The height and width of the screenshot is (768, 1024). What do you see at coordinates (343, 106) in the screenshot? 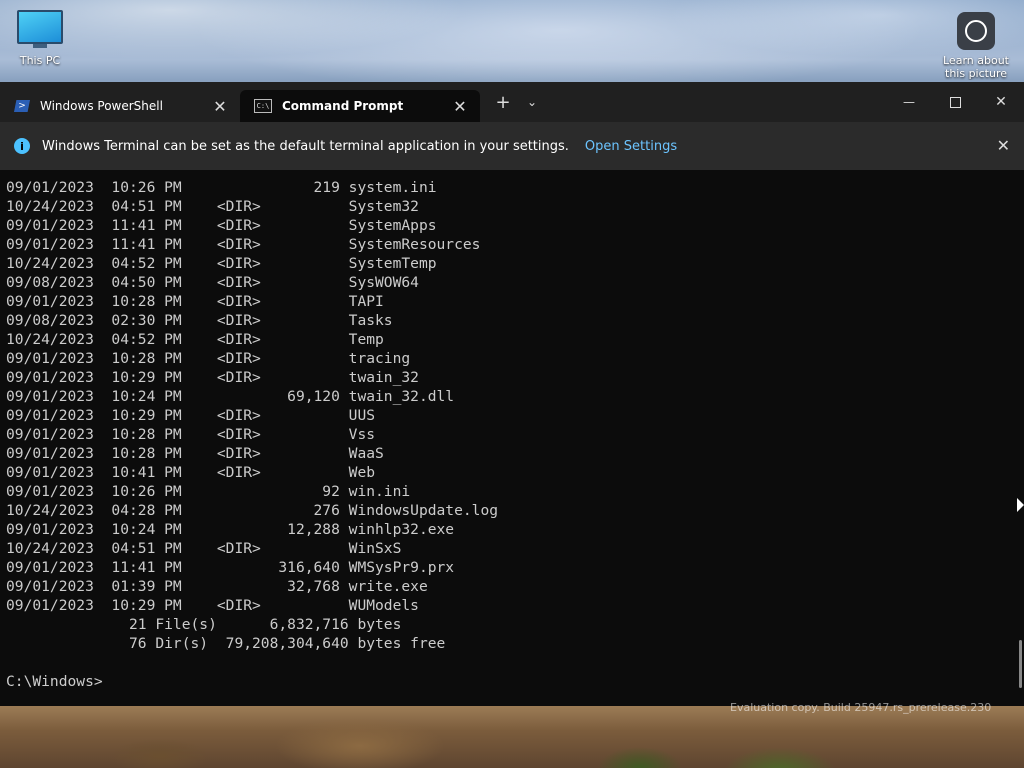
I see `tab-label: Command Prompt` at bounding box center [343, 106].